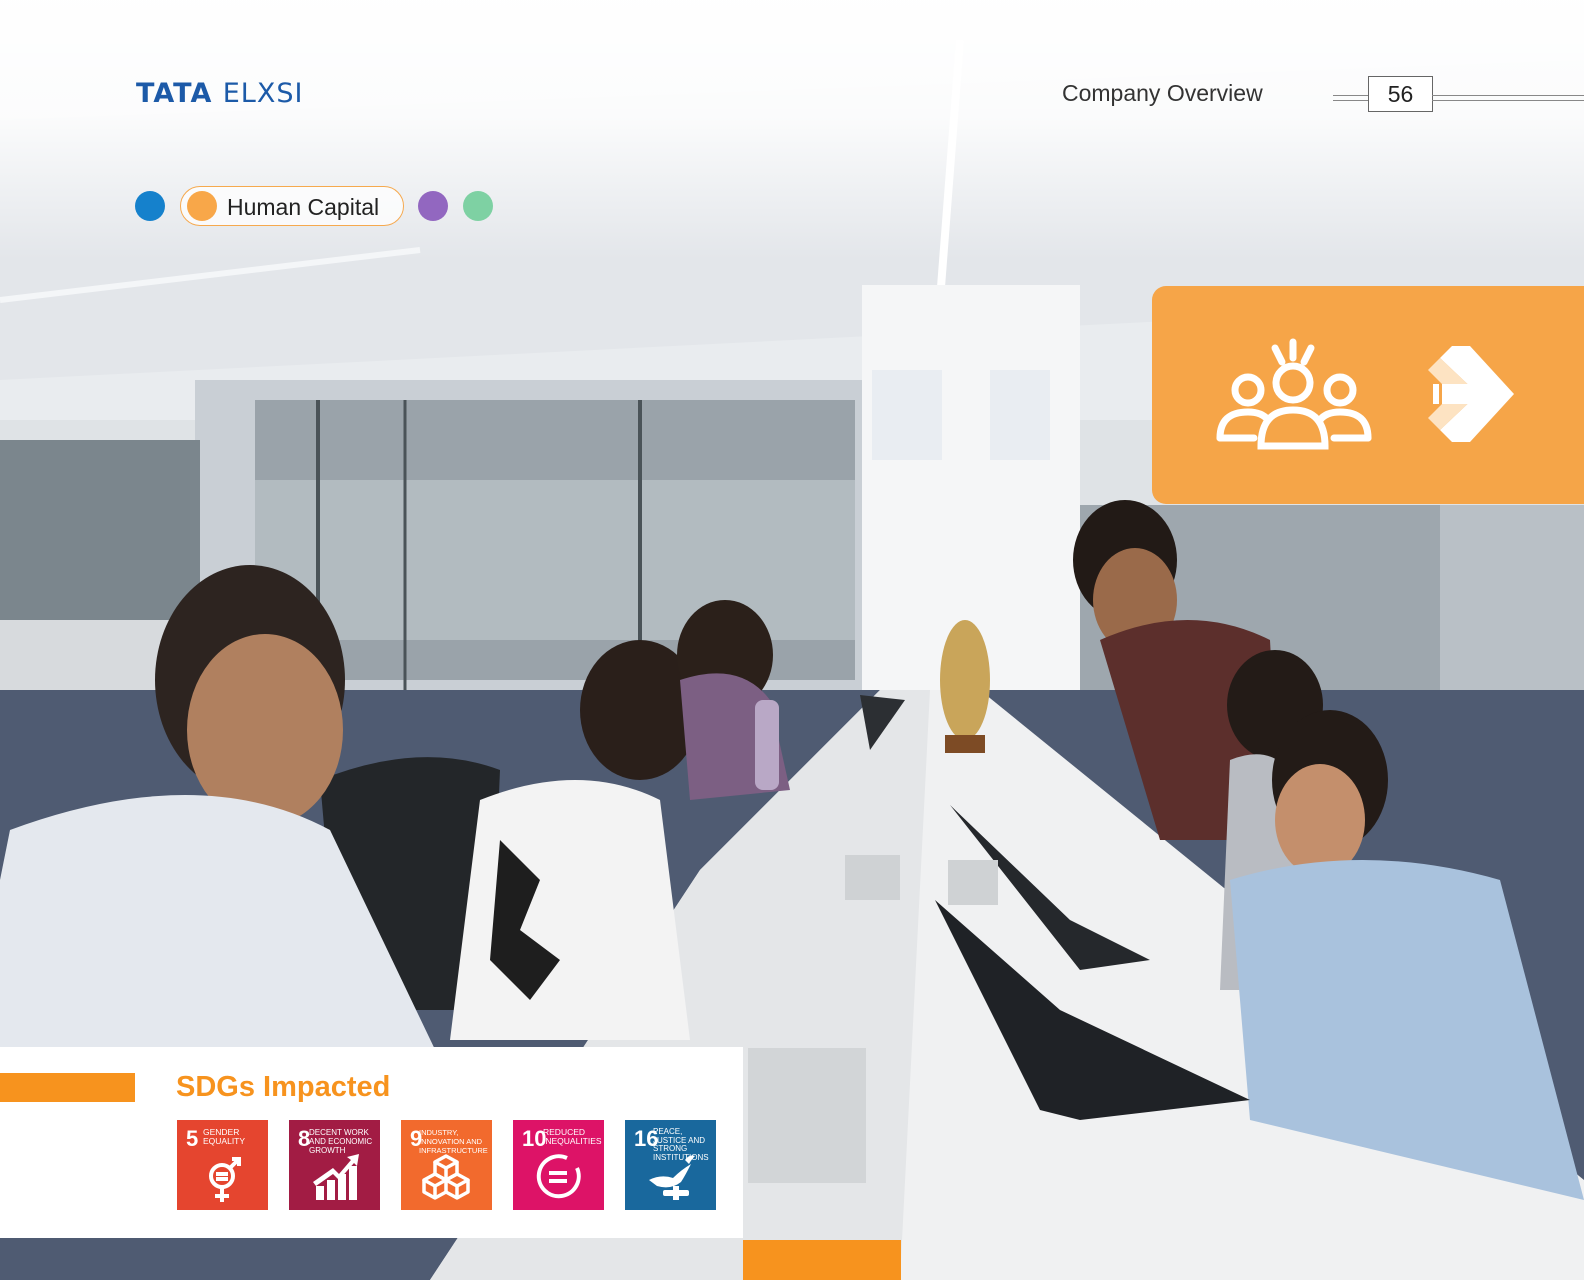 Image resolution: width=1584 pixels, height=1280 pixels. I want to click on sdg-title: SDGs Impacted, so click(283, 1087).